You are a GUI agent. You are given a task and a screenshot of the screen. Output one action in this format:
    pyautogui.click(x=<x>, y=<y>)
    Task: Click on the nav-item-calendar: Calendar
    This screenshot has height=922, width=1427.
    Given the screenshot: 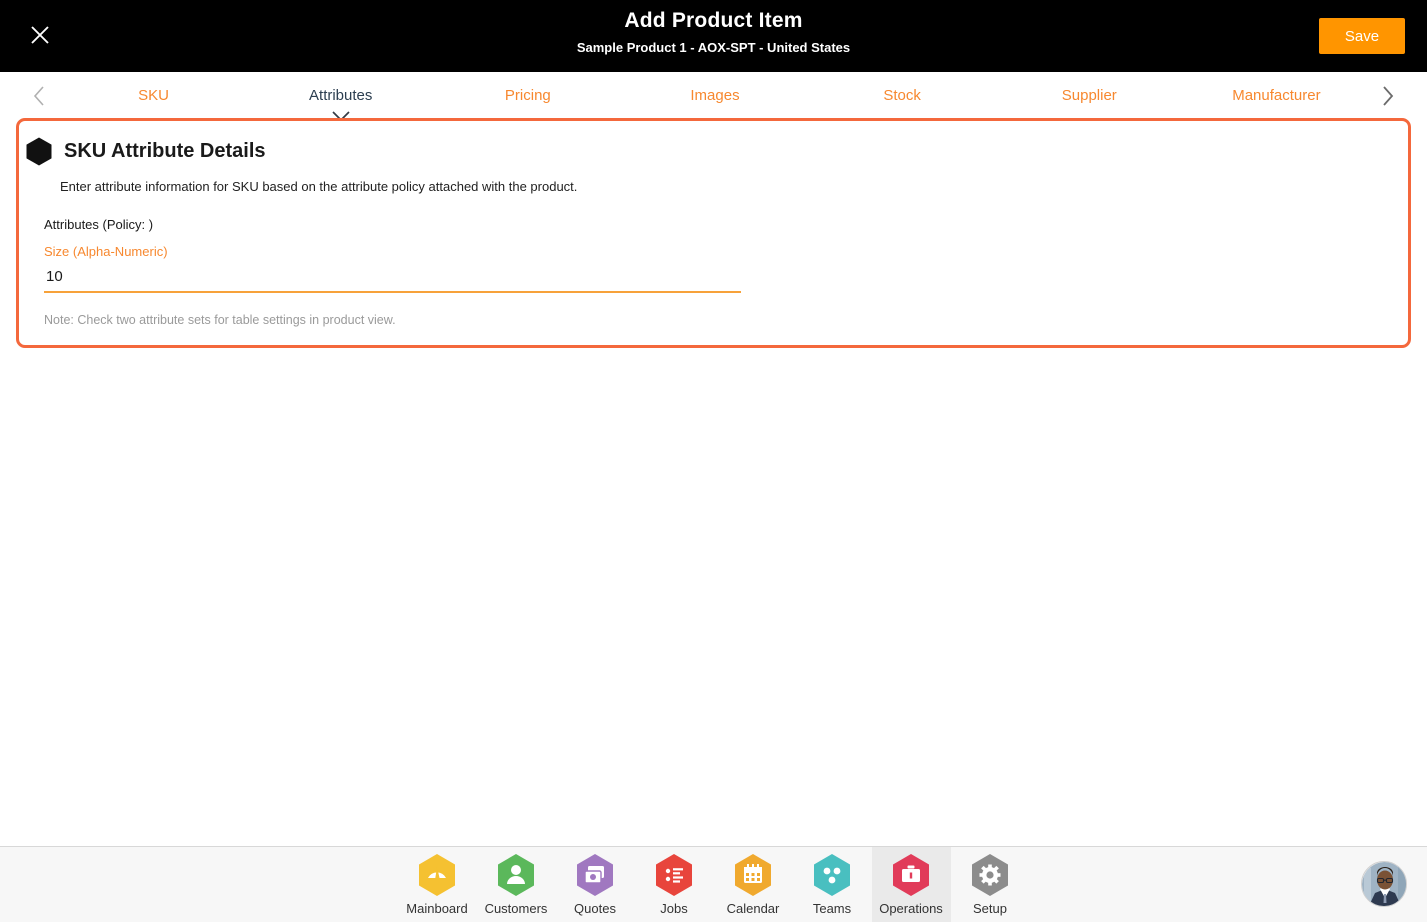 What is the action you would take?
    pyautogui.click(x=753, y=884)
    